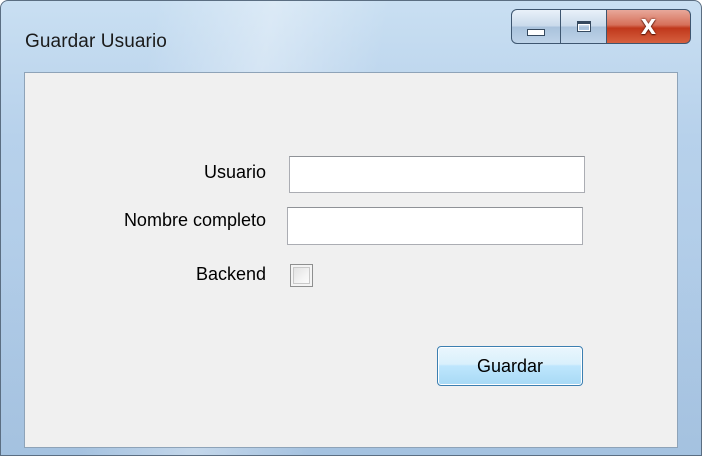 Image resolution: width=702 pixels, height=456 pixels. Describe the element at coordinates (536, 32) in the screenshot. I see `minimize-icon` at that location.